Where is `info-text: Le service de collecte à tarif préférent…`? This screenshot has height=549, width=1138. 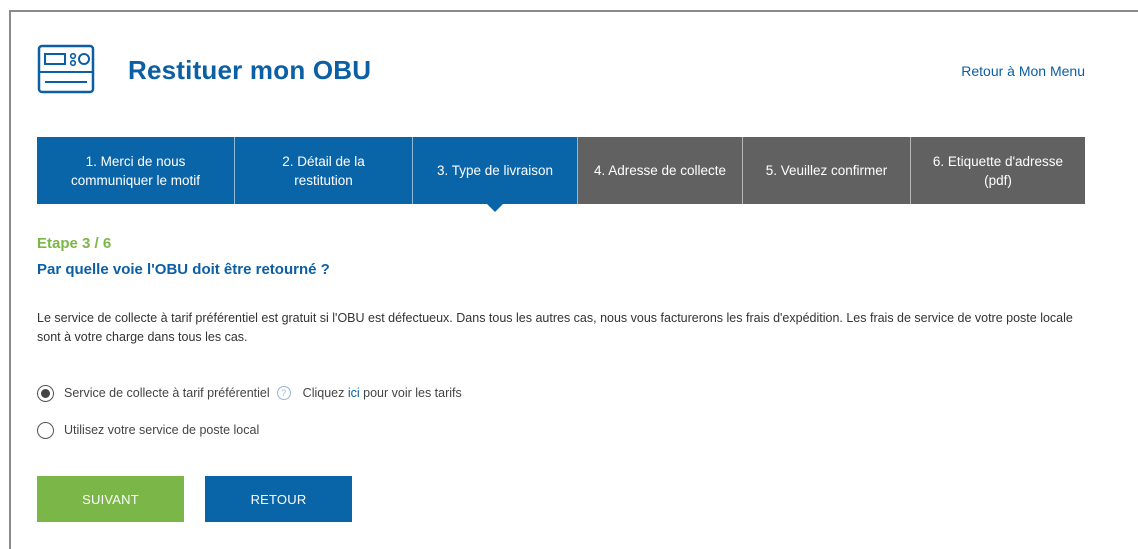 info-text: Le service de collecte à tarif préférent… is located at coordinates (555, 327).